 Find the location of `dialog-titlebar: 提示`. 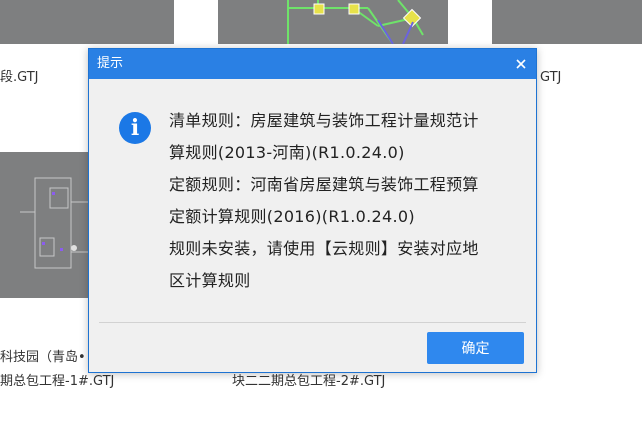

dialog-titlebar: 提示 is located at coordinates (312, 64).